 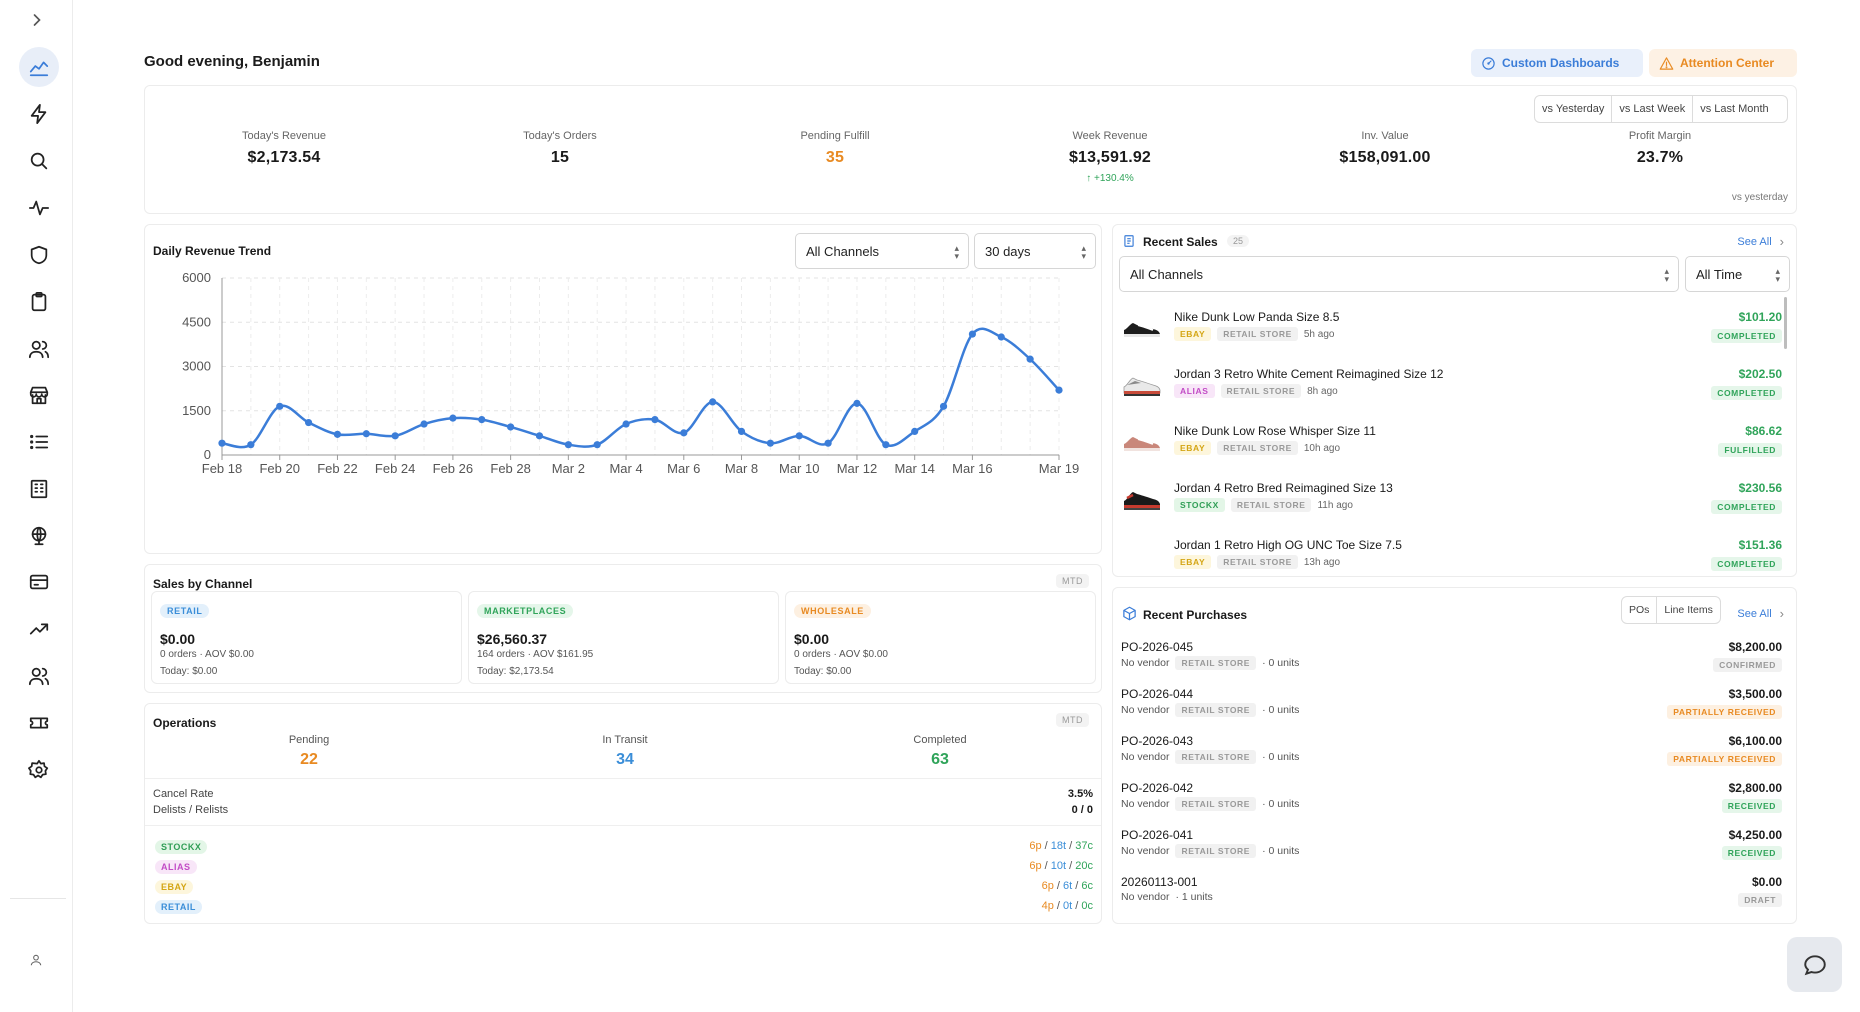 What do you see at coordinates (39, 676) in the screenshot?
I see `sidebar-item-team` at bounding box center [39, 676].